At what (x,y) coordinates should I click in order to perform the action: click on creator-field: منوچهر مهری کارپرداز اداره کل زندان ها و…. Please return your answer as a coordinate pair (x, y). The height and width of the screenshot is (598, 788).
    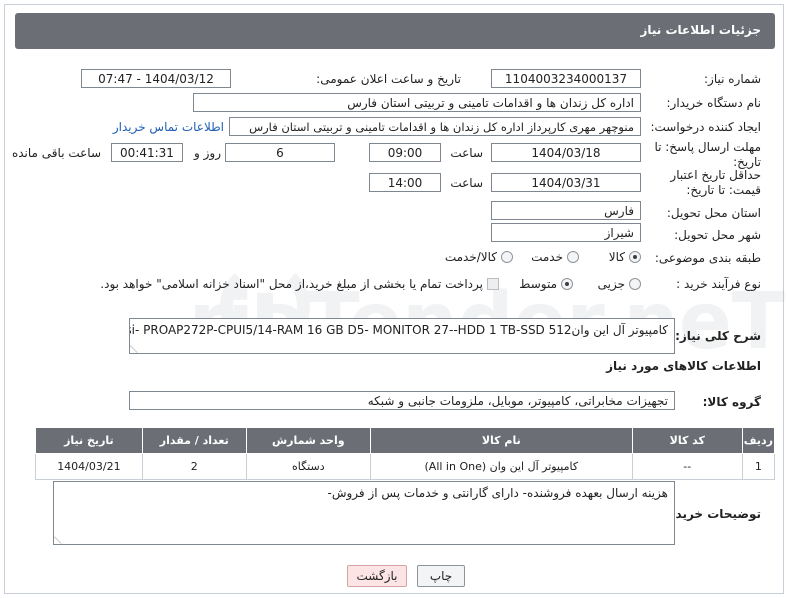
    Looking at the image, I should click on (435, 126).